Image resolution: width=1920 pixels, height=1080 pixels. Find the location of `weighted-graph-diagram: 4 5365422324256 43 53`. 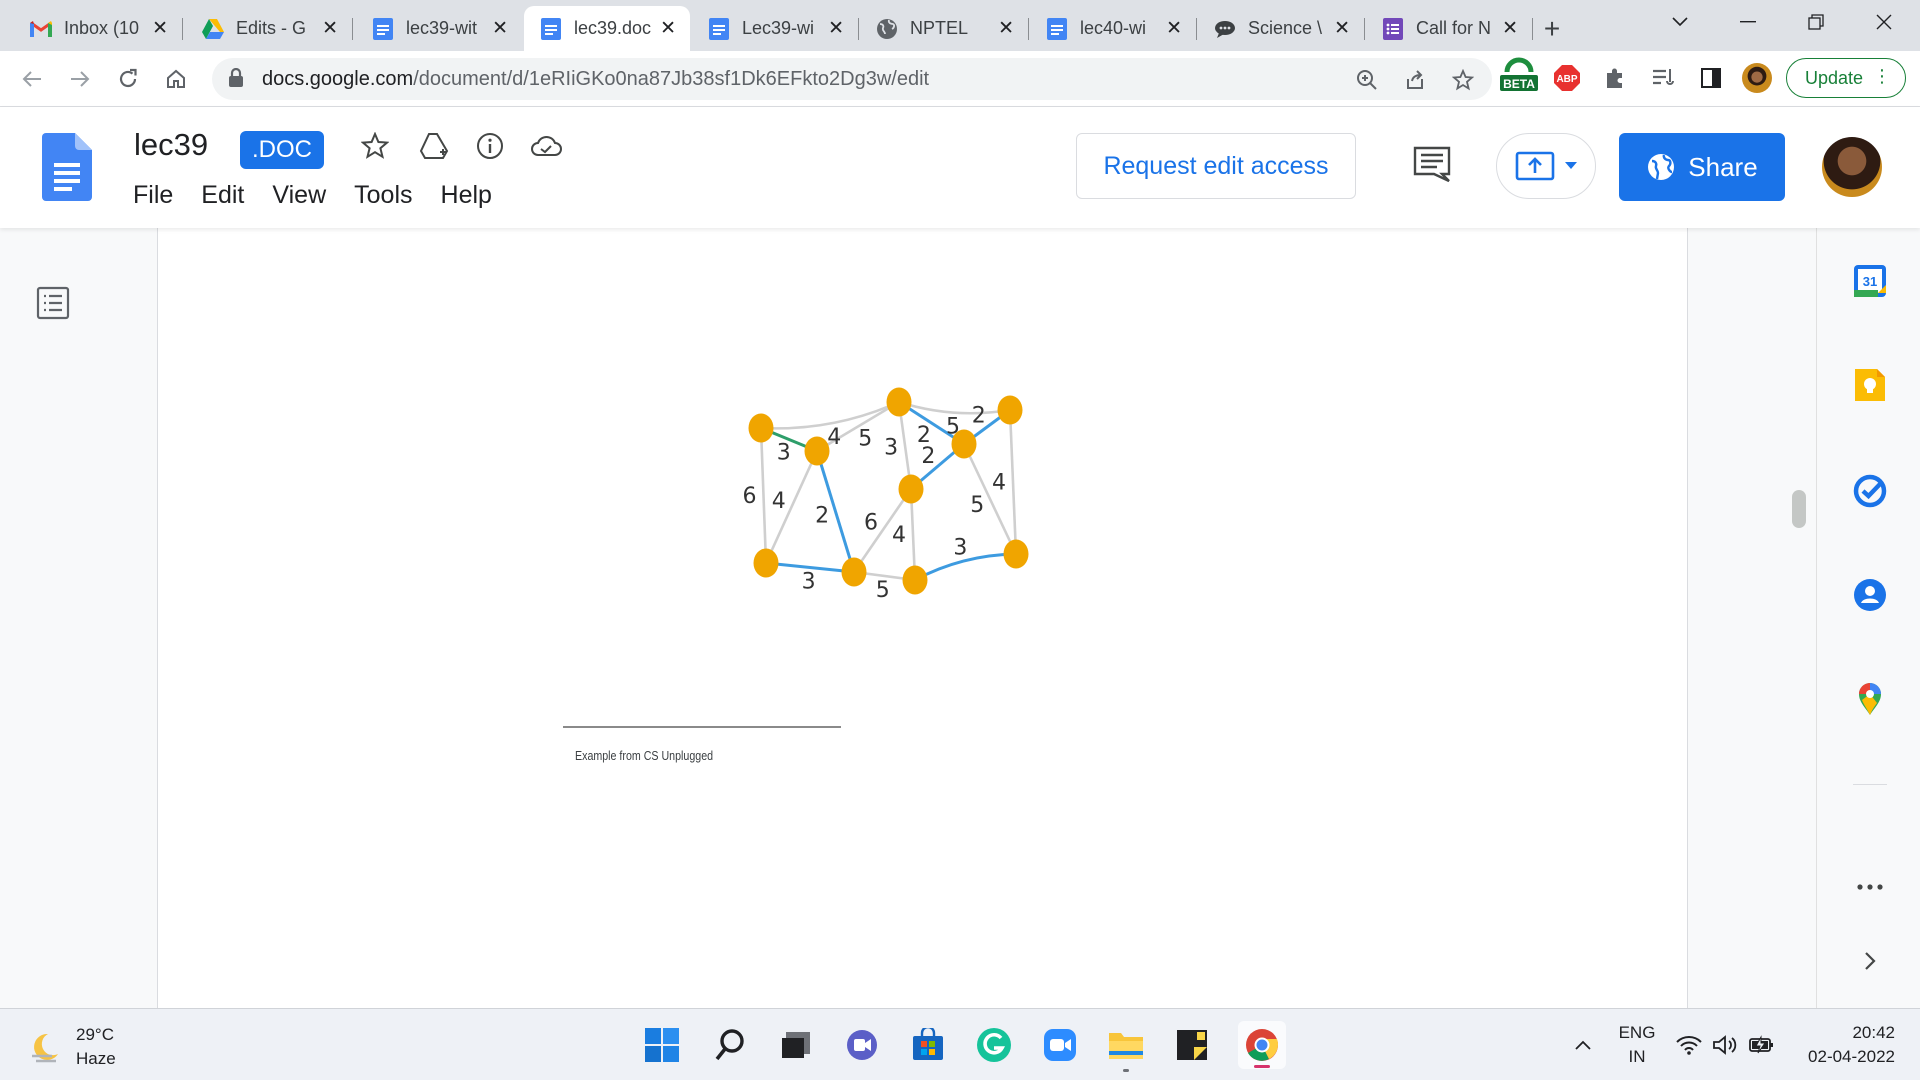

weighted-graph-diagram: 4 5365422324256 43 53 is located at coordinates (886, 495).